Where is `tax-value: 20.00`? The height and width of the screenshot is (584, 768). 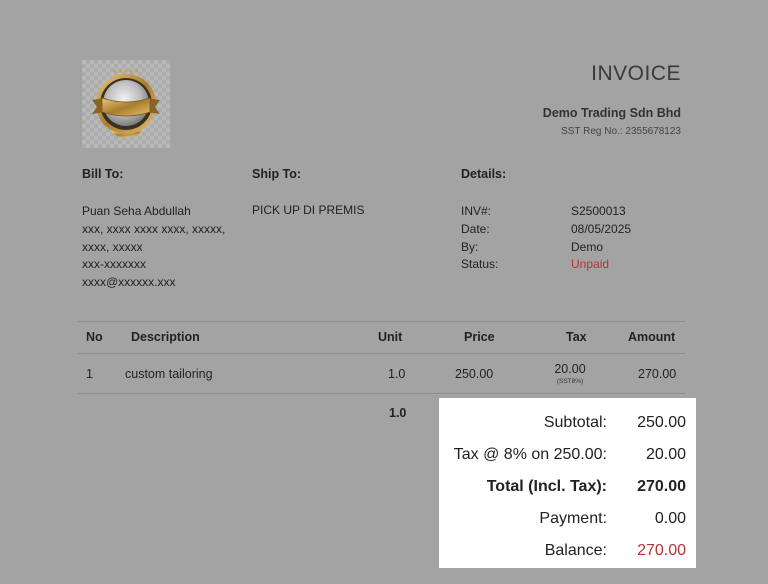
tax-value: 20.00 is located at coordinates (665, 454).